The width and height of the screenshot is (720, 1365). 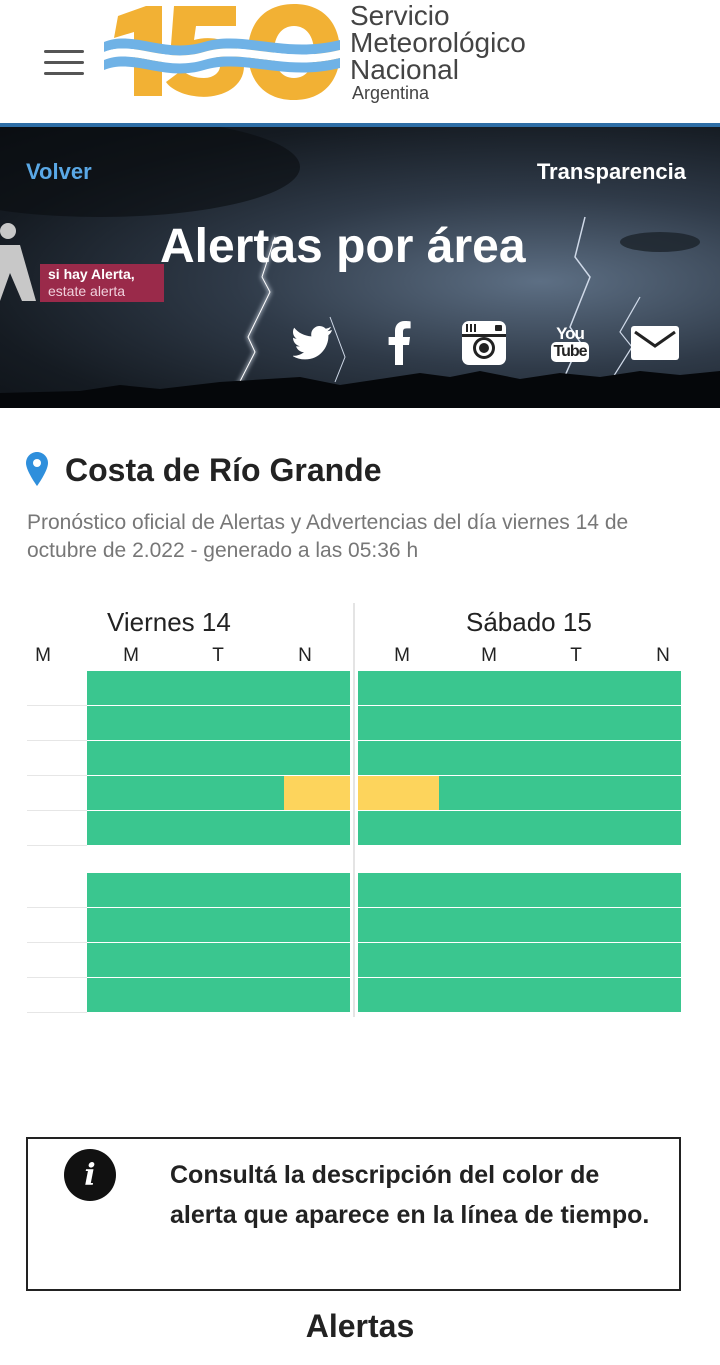 What do you see at coordinates (354, 810) in the screenshot?
I see `day-separator` at bounding box center [354, 810].